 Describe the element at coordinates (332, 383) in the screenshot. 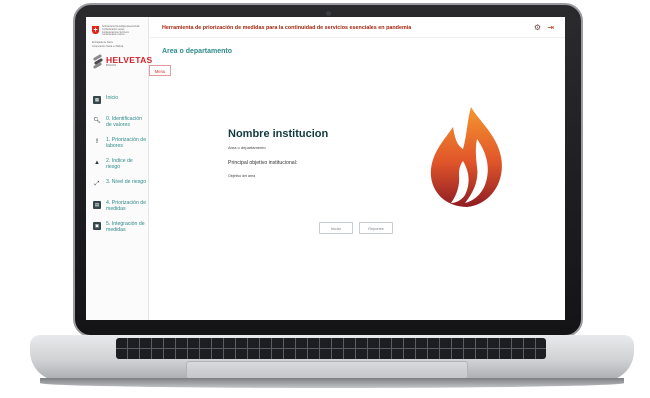

I see `laptop-base-lip` at that location.